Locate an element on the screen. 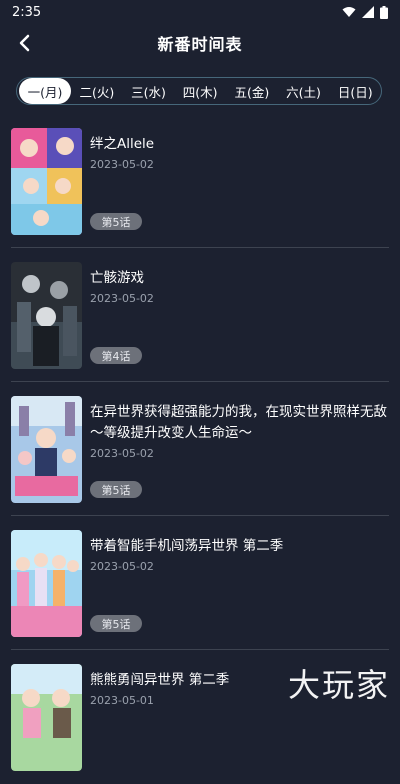  tab-tuesday: 二(火) is located at coordinates (97, 91).